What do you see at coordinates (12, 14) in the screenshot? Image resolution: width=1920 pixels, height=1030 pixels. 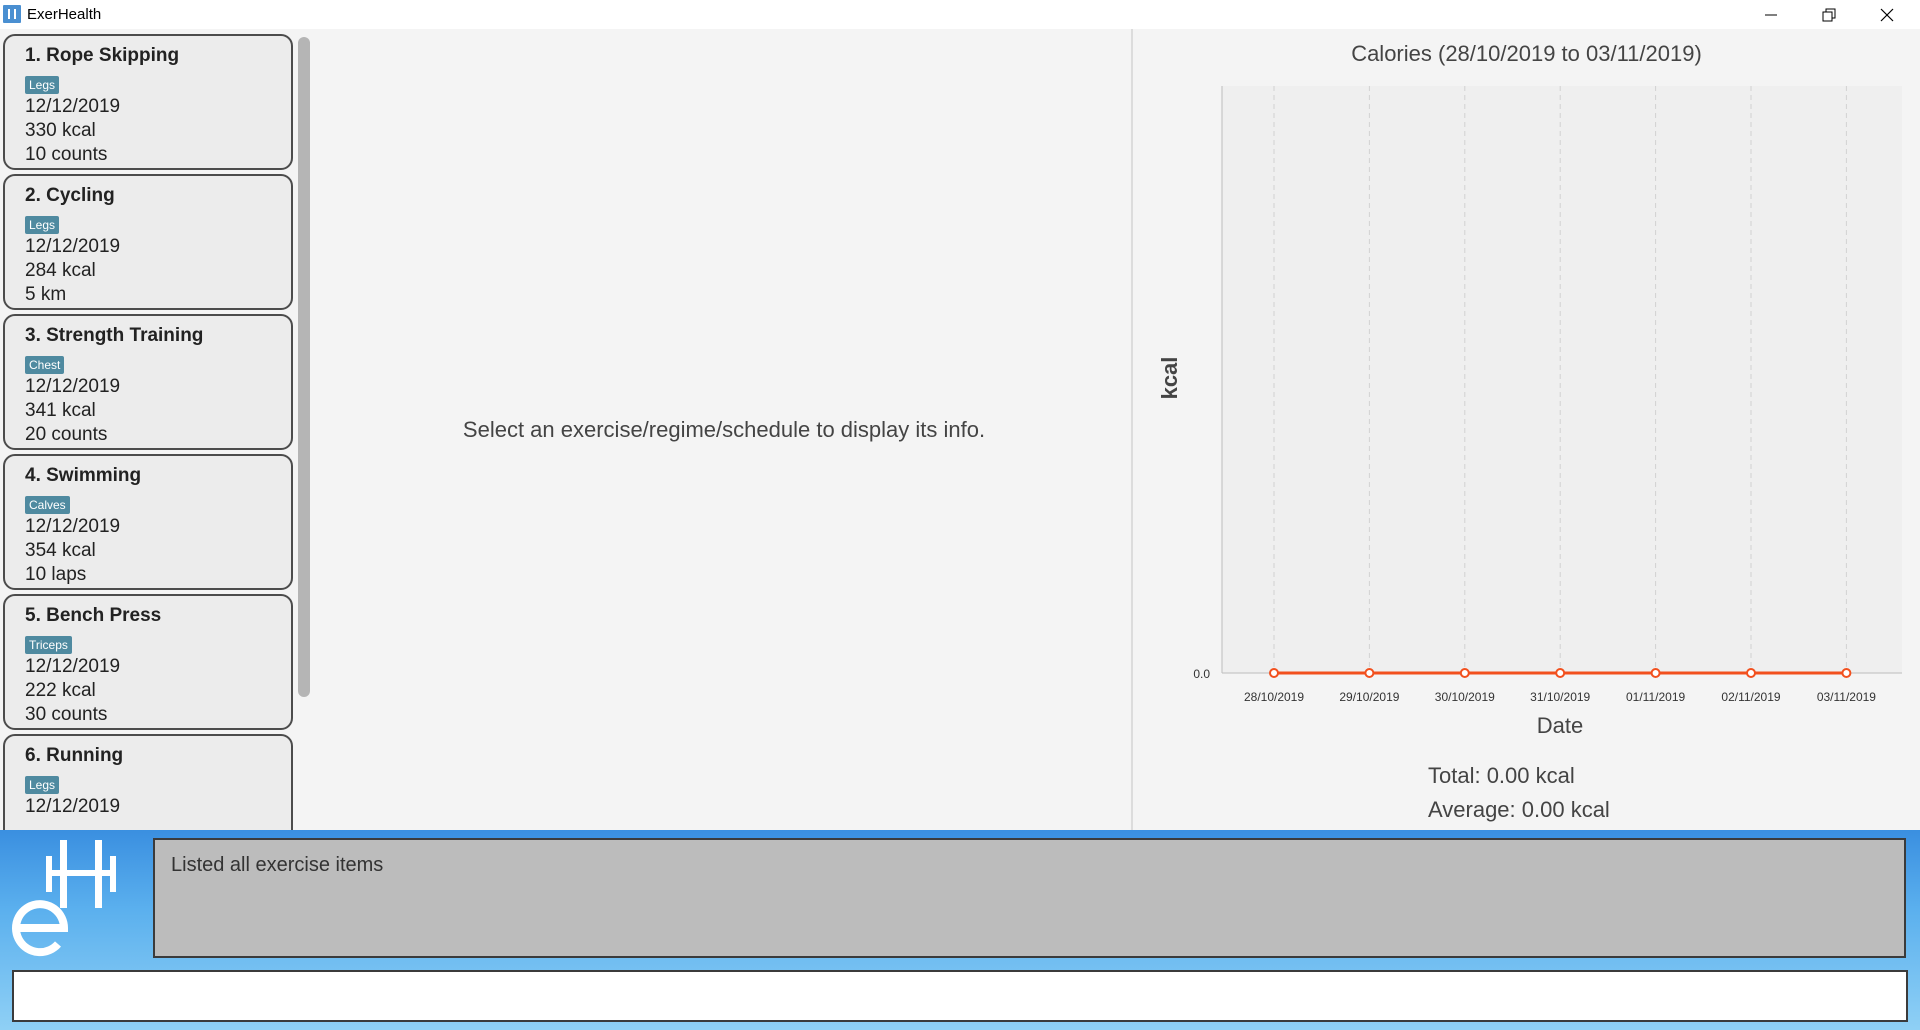 I see `app-icon` at bounding box center [12, 14].